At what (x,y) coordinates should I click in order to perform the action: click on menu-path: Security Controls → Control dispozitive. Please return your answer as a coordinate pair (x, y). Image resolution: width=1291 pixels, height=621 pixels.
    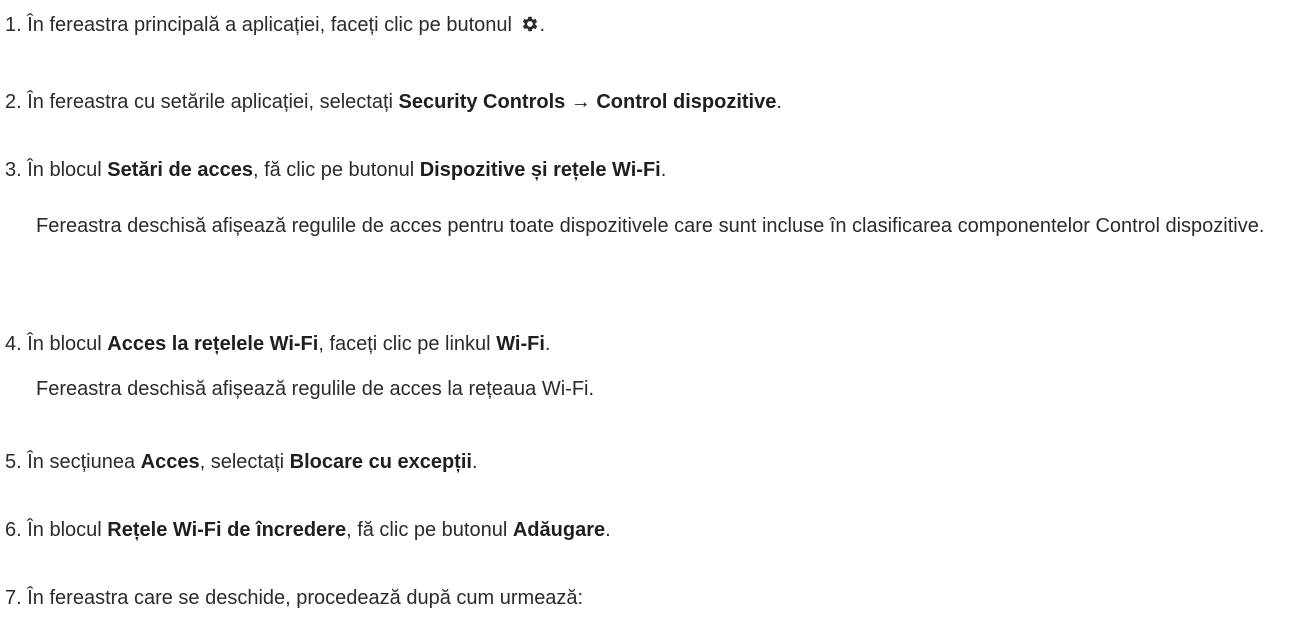
    Looking at the image, I should click on (587, 102).